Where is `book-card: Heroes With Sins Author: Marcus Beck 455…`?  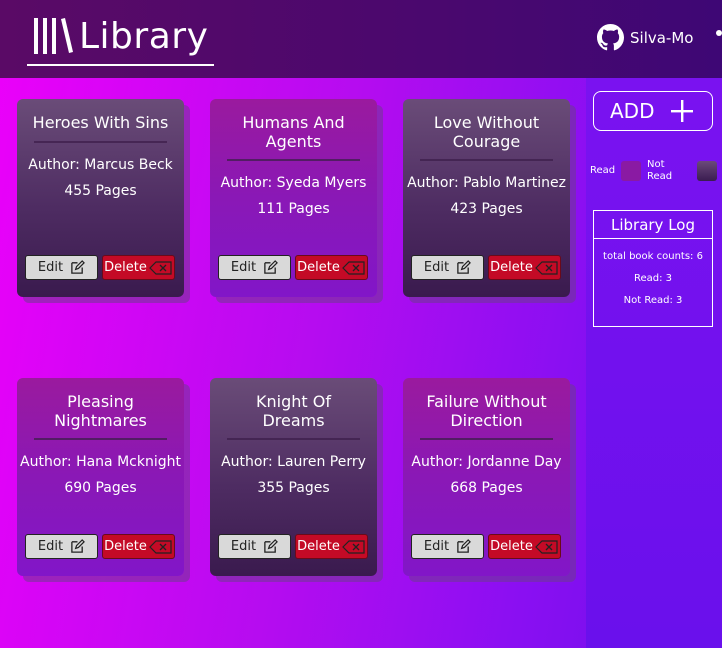 book-card: Heroes With Sins Author: Marcus Beck 455… is located at coordinates (100, 198).